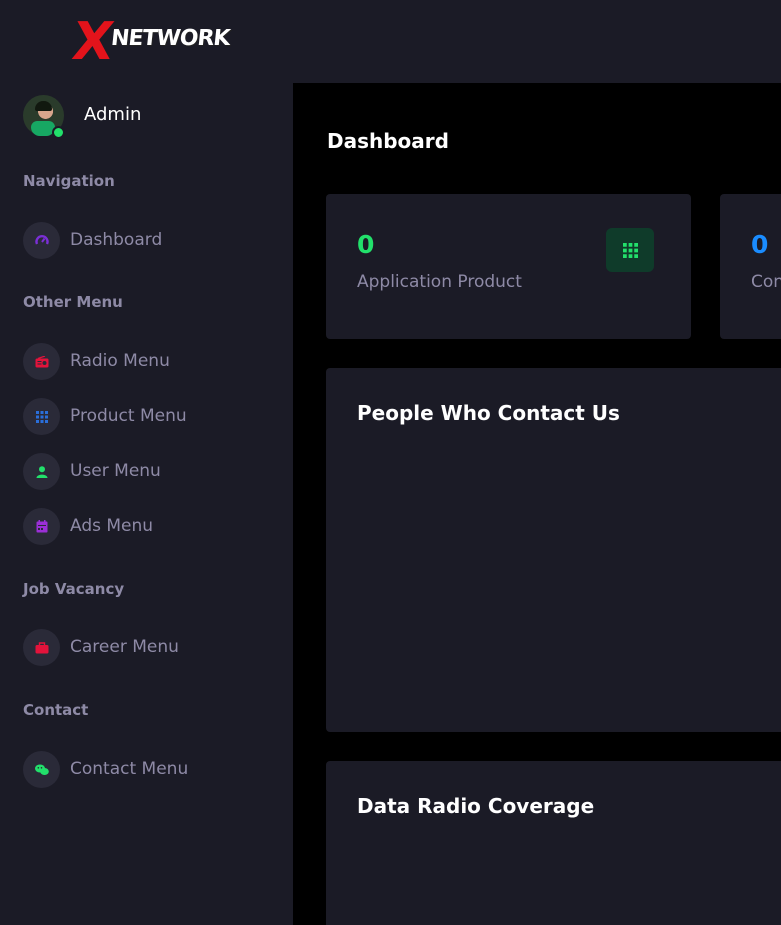 Image resolution: width=781 pixels, height=925 pixels. Describe the element at coordinates (41, 240) in the screenshot. I see `speedometer-icon` at that location.